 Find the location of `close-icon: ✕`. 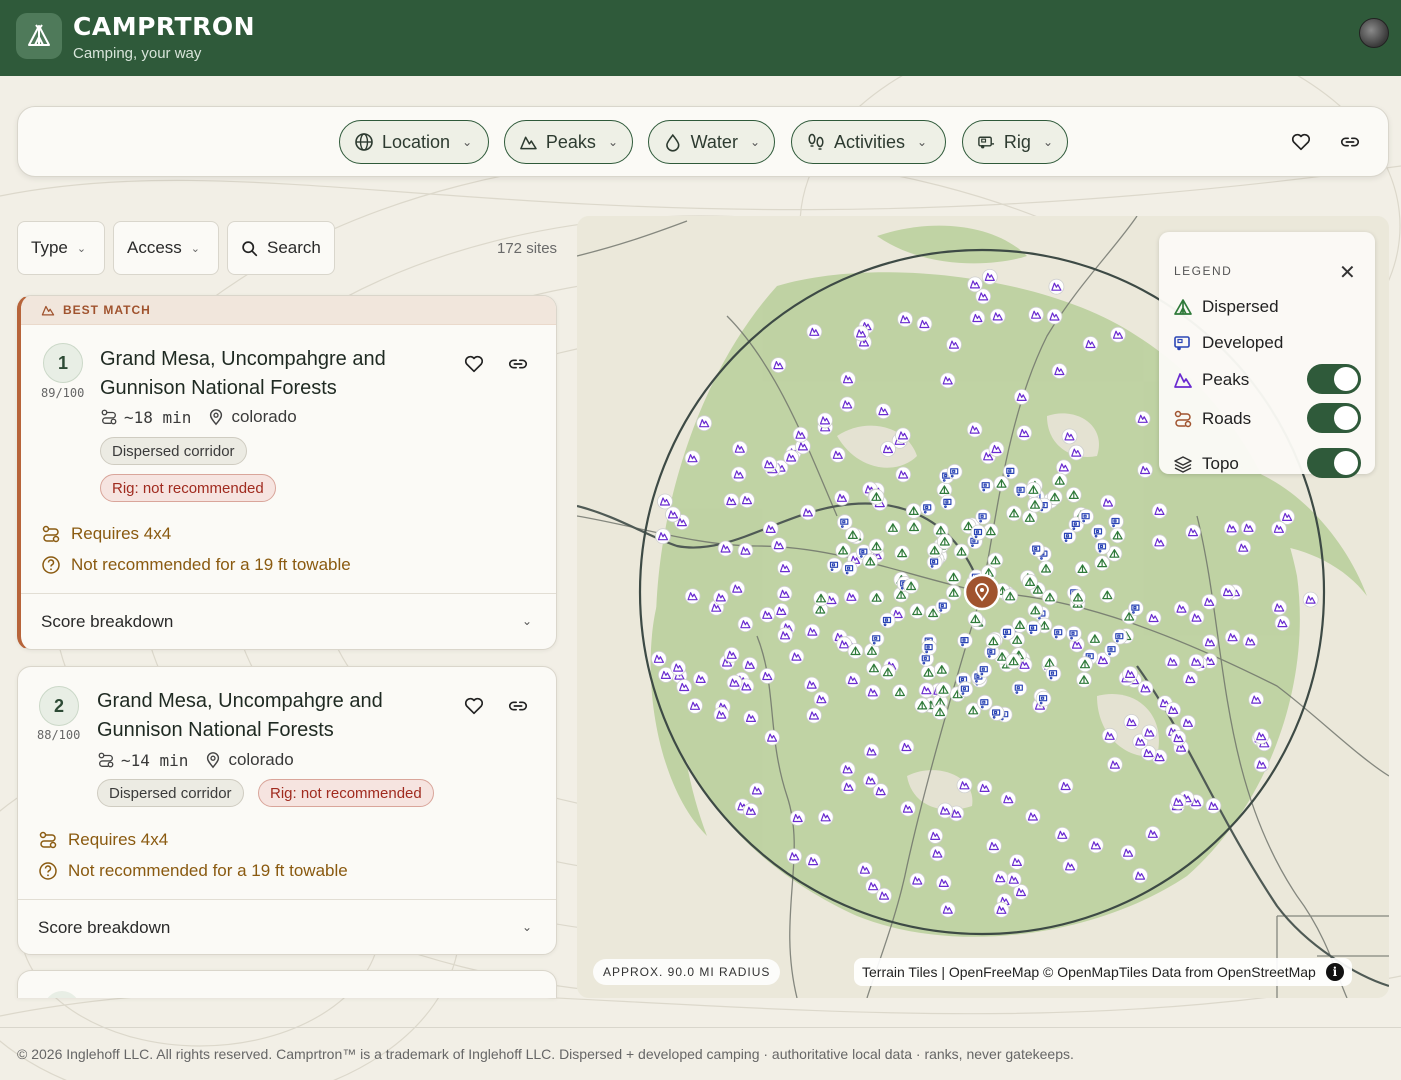

close-icon: ✕ is located at coordinates (1347, 272).